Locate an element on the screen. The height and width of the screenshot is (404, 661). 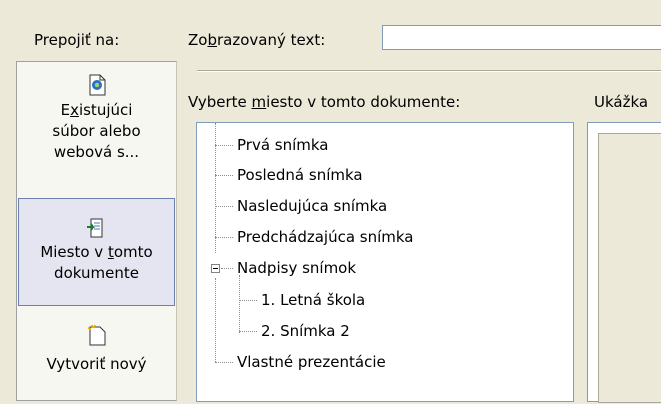
label-part: iesto v tomto dokumente: is located at coordinates (363, 102).